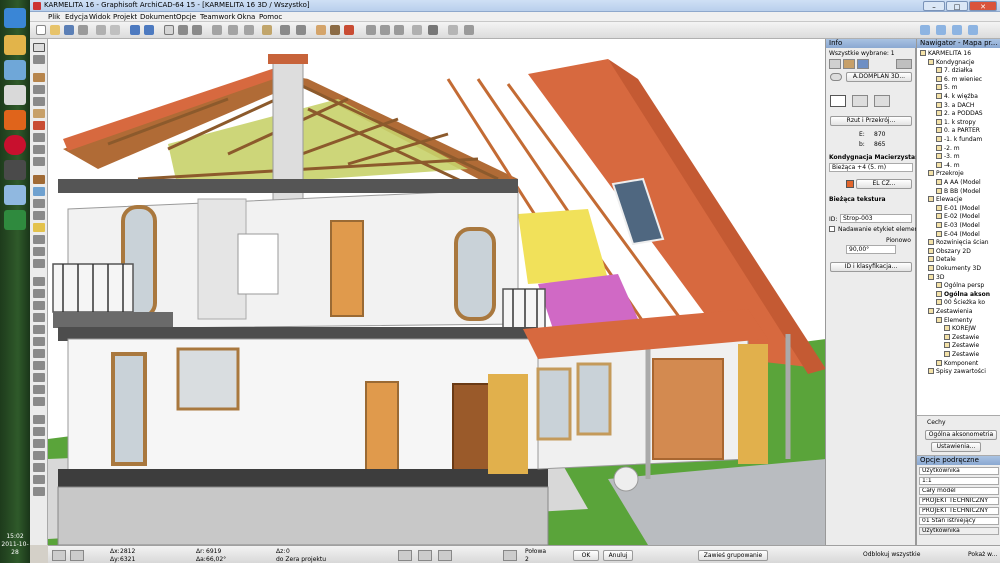 This screenshot has width=1000, height=563. What do you see at coordinates (125, 17) in the screenshot?
I see `menu-projekt: Projekt` at bounding box center [125, 17].